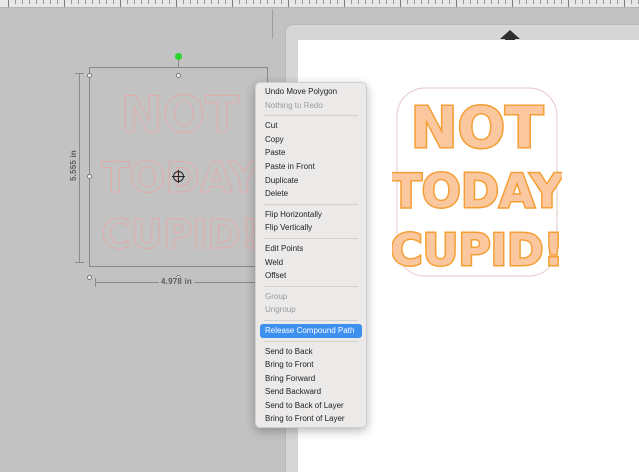 The width and height of the screenshot is (639, 472). What do you see at coordinates (311, 392) in the screenshot?
I see `menu-item-send-backward: Send Backward` at bounding box center [311, 392].